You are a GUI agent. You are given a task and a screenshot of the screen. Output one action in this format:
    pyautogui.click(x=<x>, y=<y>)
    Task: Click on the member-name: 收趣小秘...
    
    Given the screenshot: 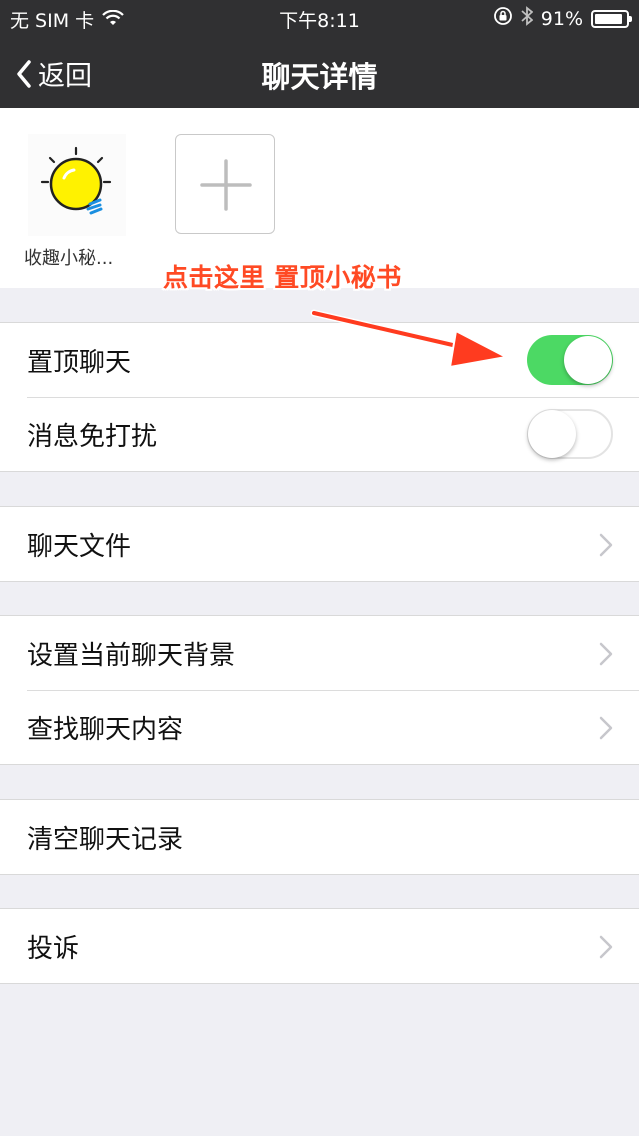 What is the action you would take?
    pyautogui.click(x=69, y=258)
    